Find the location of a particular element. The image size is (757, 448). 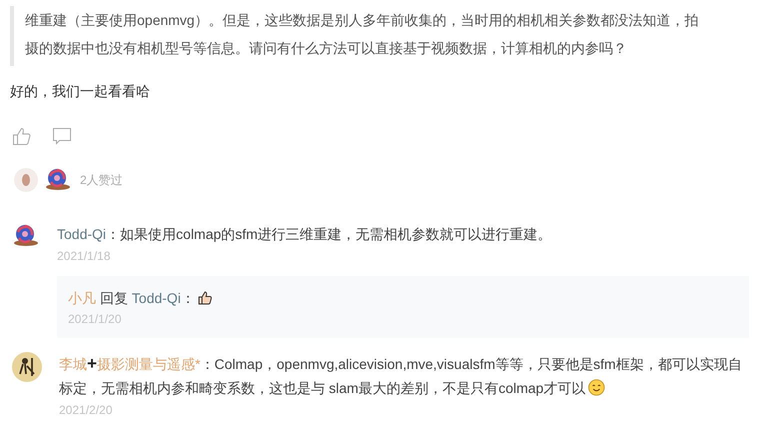

comment-text: 李城+摄影测量与遥感*：Colmap，openmvg,alicevision,mve,visualsfm等等，只要他是sfm框架，都可以实现自标定，无需相机内参和畸变系数，这也是与 slam最大的差别，不是只有colmap才可以 is located at coordinates (401, 375).